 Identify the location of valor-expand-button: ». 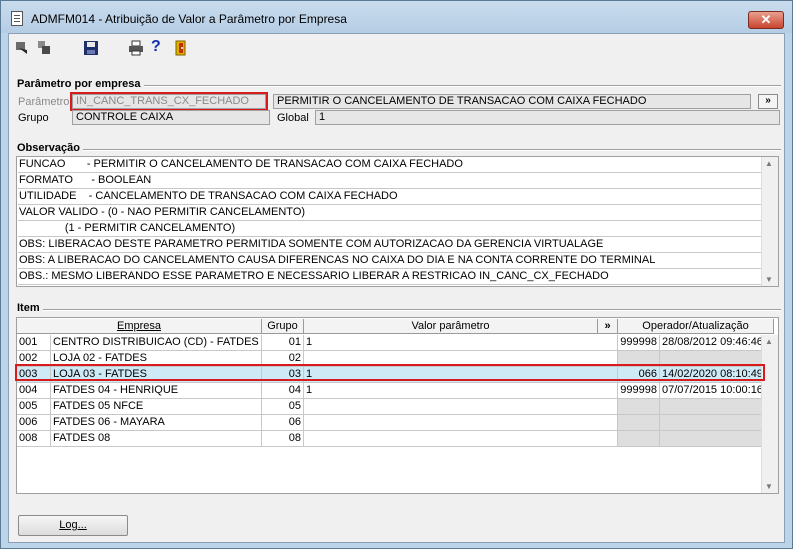
(608, 326).